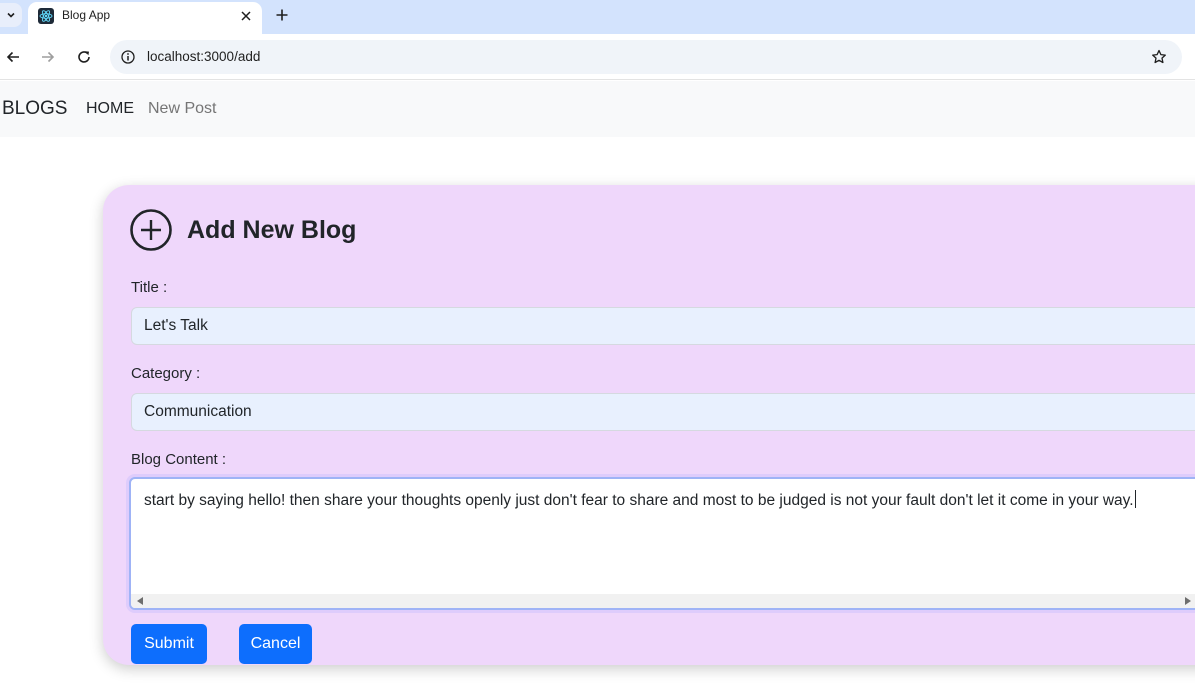  What do you see at coordinates (597, 109) in the screenshot?
I see `app-navbar: BLOGS HOME New Post` at bounding box center [597, 109].